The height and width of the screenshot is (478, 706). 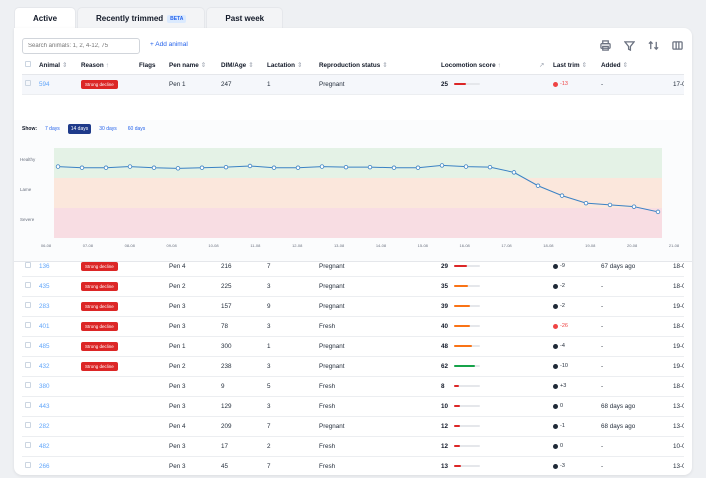 What do you see at coordinates (542, 66) in the screenshot?
I see `col-trend: ↗` at bounding box center [542, 66].